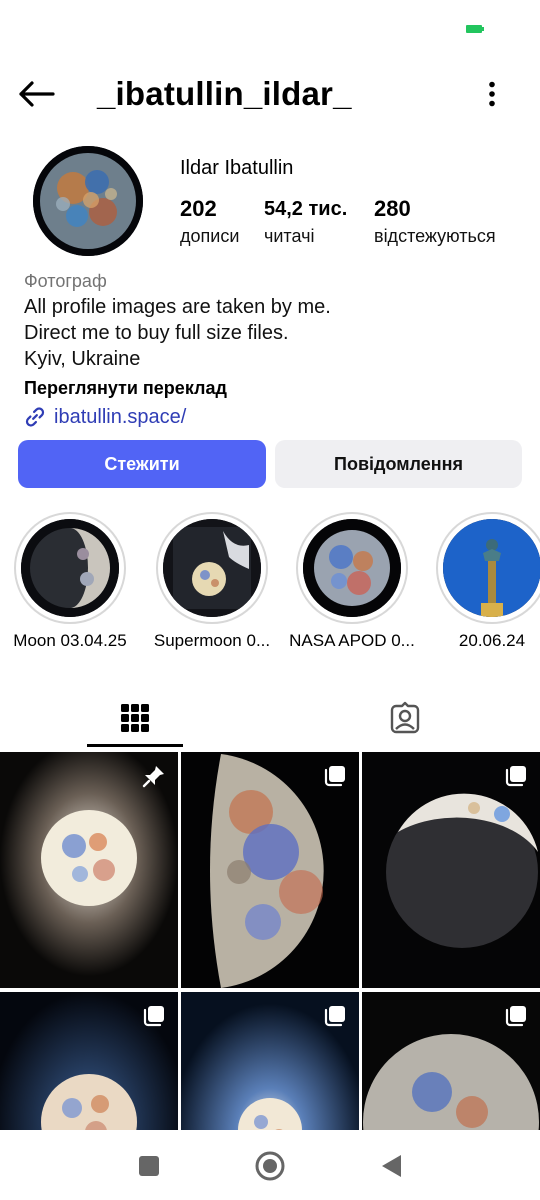 The height and width of the screenshot is (1200, 540). I want to click on half-moon-image, so click(70, 568).